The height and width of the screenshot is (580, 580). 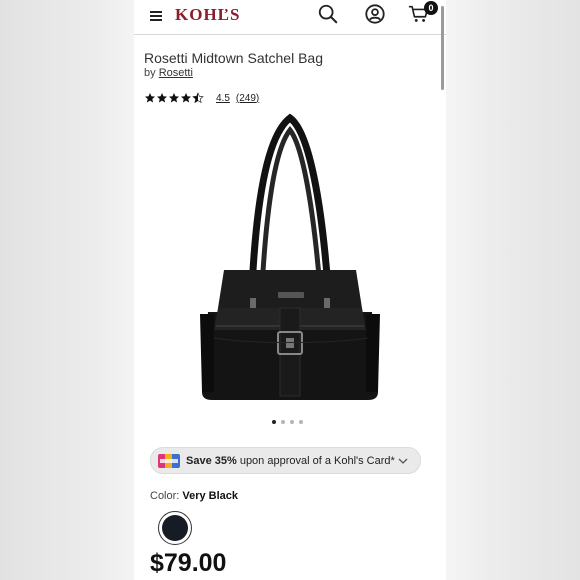 I want to click on cart-count-badge: 0, so click(x=431, y=8).